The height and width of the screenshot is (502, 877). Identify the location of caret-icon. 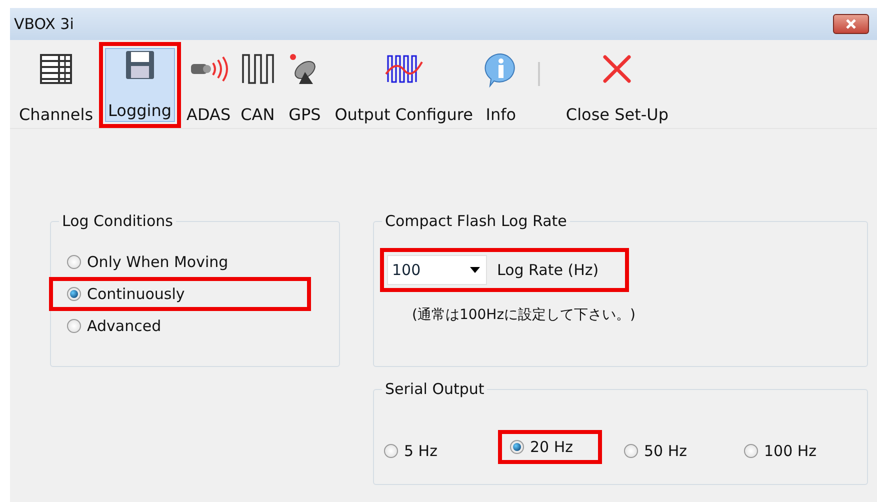
(475, 270).